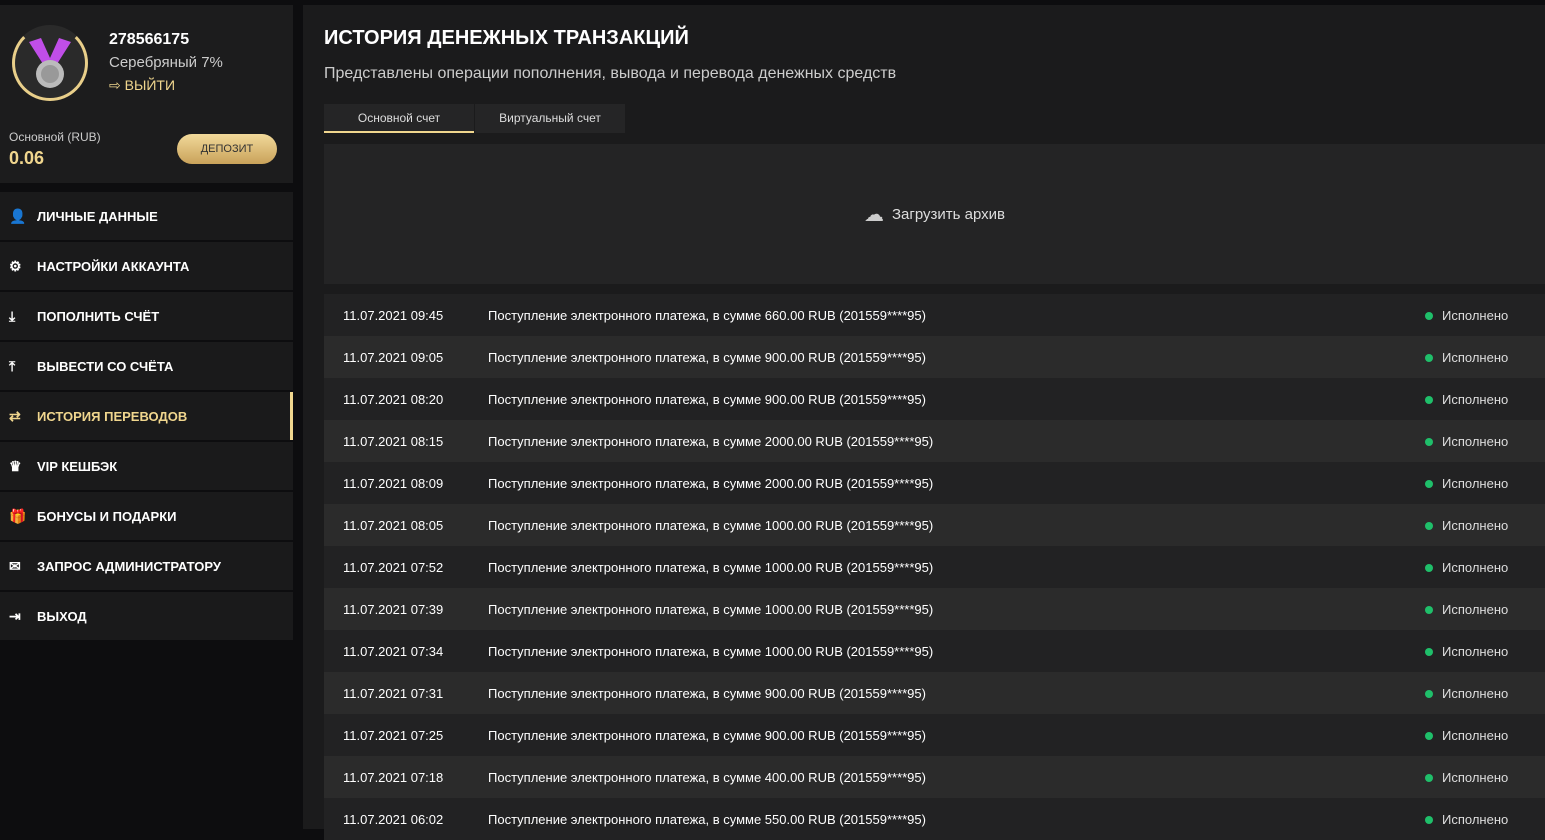 This screenshot has height=840, width=1545. I want to click on medal-icon, so click(50, 63).